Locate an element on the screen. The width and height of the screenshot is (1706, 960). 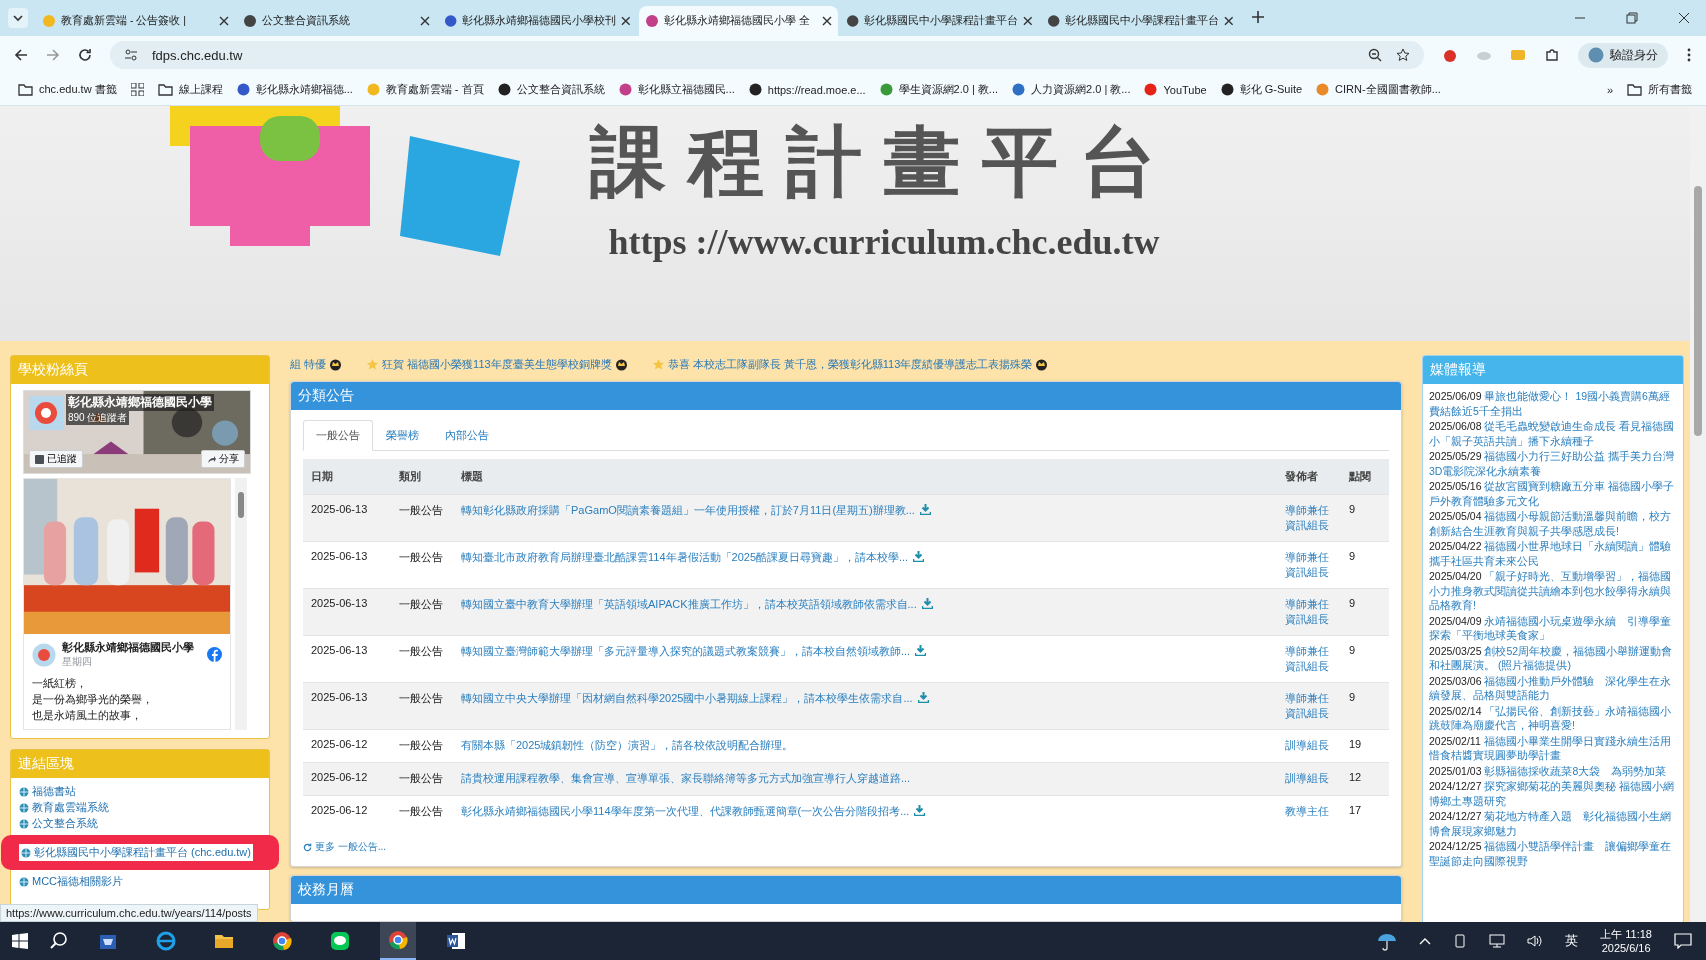
bookmark: 彰化 G-Suite is located at coordinates (1261, 89).